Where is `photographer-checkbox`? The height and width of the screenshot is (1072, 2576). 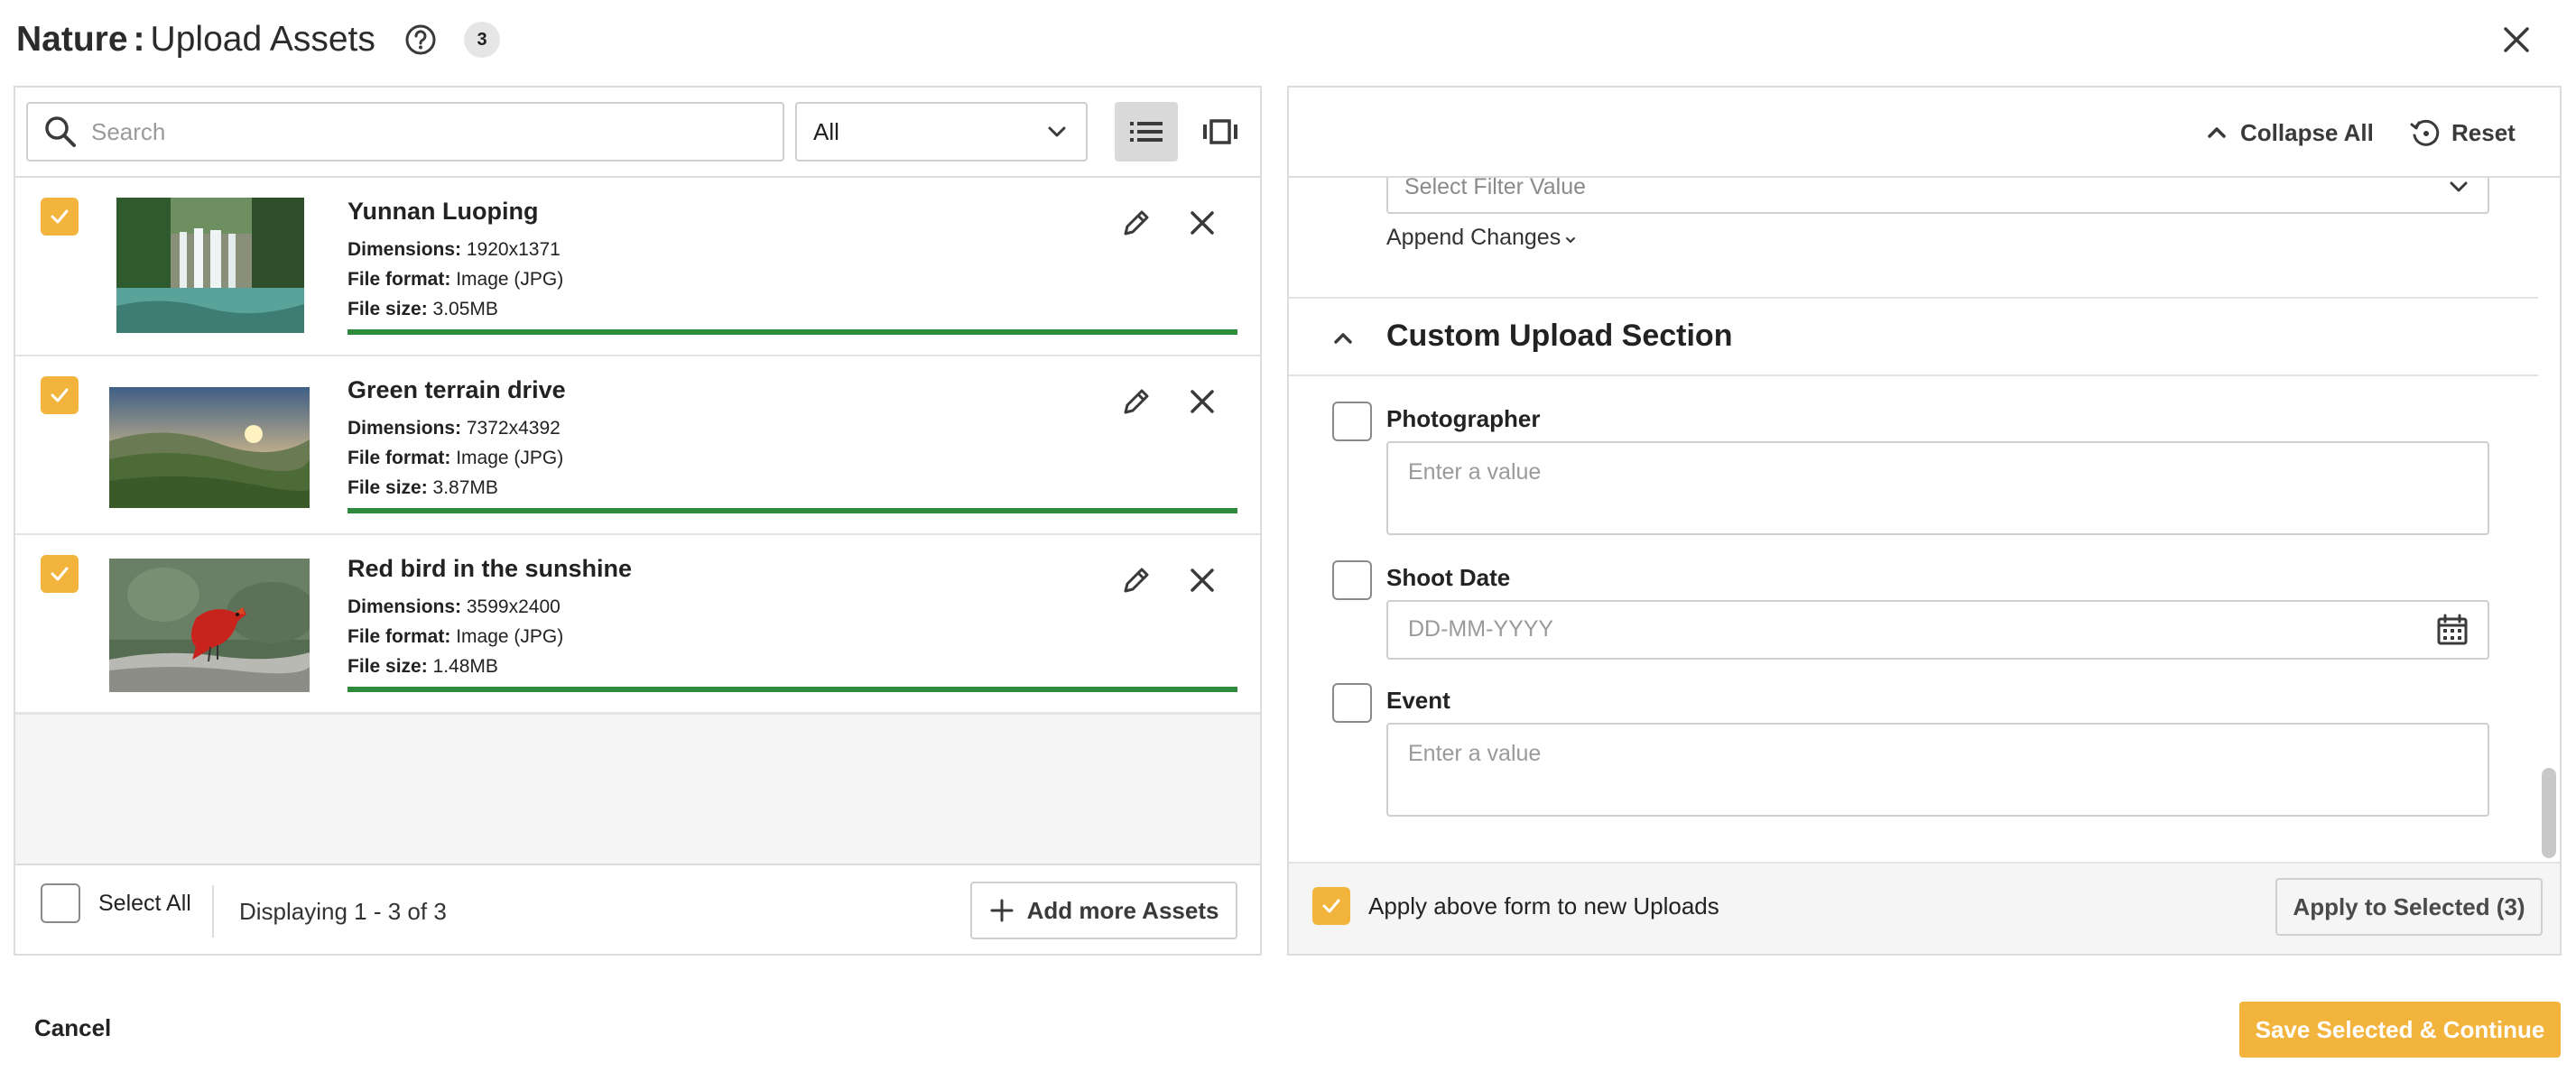
photographer-checkbox is located at coordinates (1352, 421).